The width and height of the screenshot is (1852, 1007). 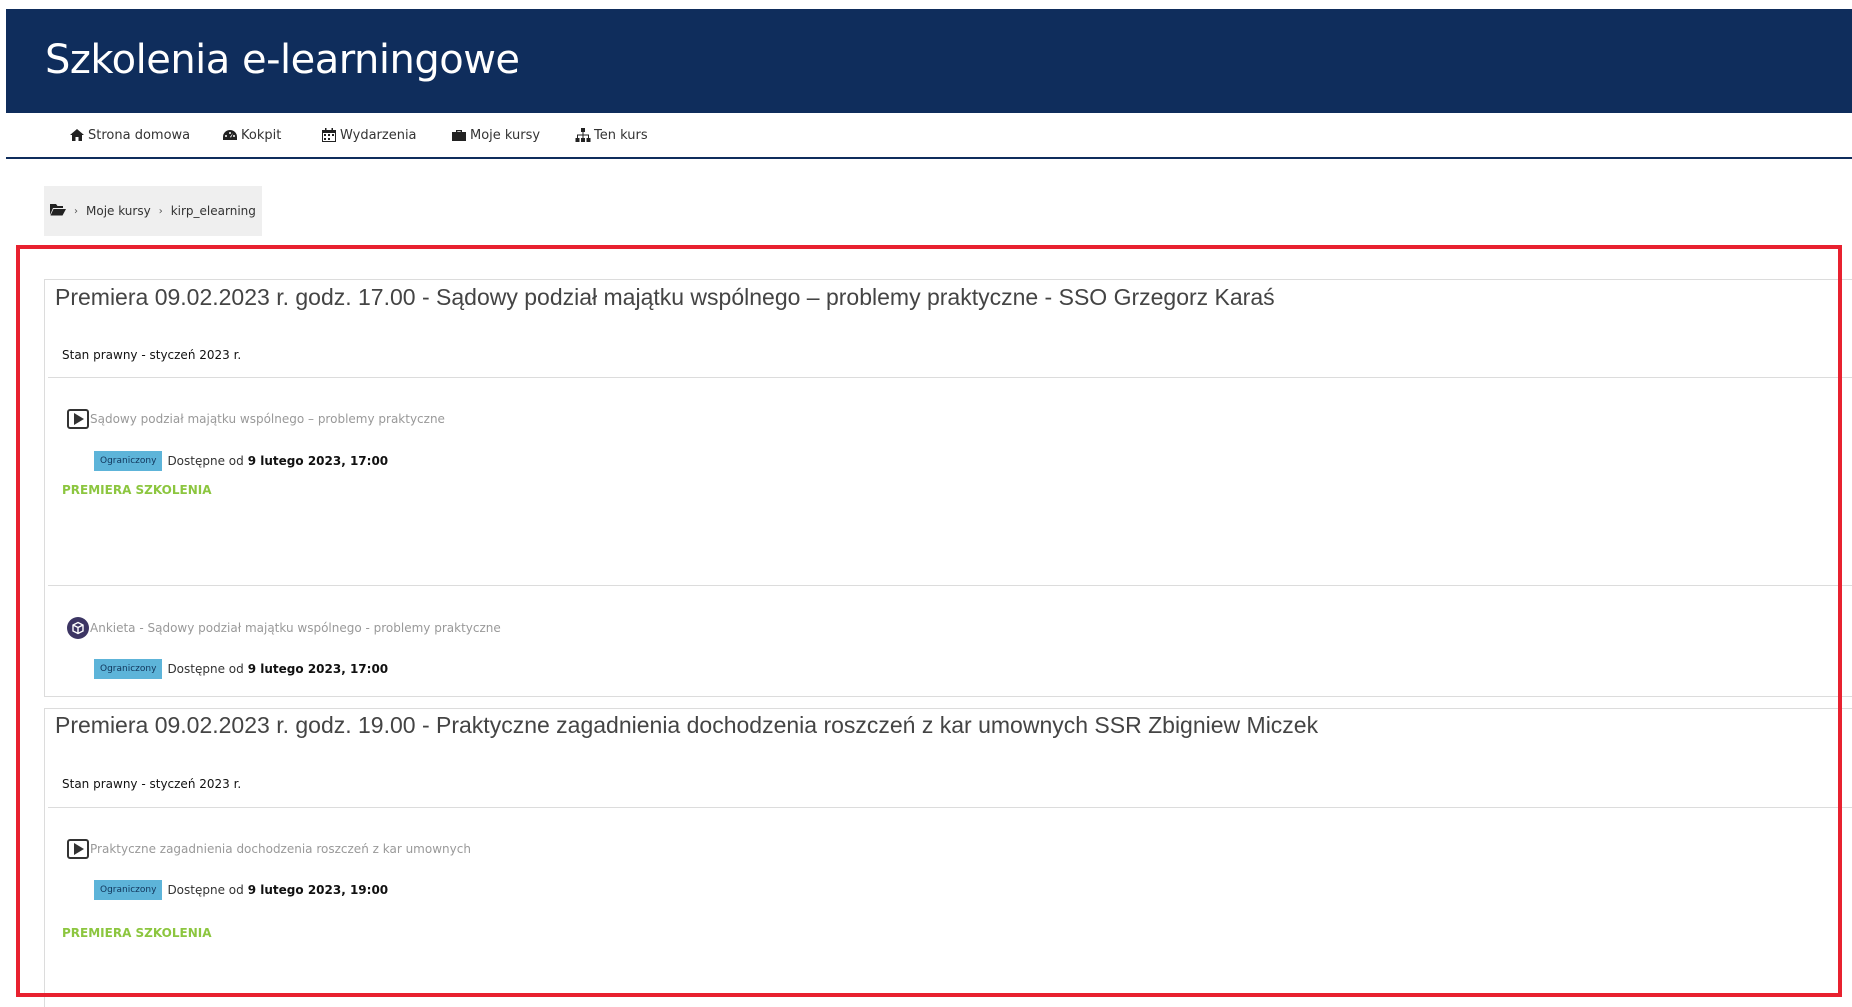 I want to click on nav-this-course: Ten kurs, so click(x=611, y=135).